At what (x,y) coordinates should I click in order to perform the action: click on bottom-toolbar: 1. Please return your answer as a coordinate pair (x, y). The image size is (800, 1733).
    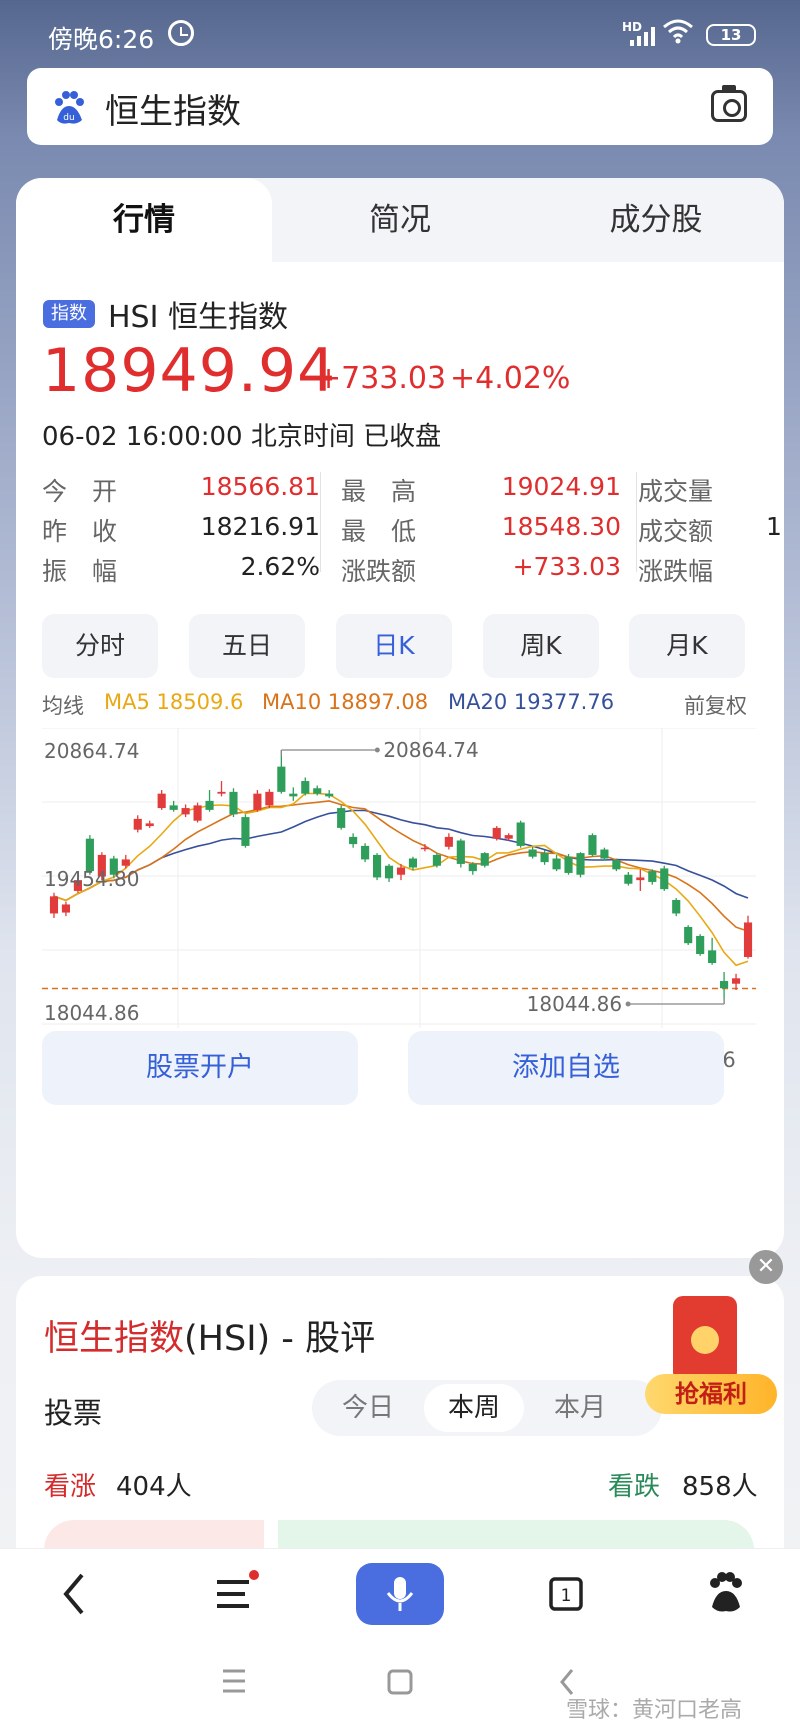
    Looking at the image, I should click on (400, 1593).